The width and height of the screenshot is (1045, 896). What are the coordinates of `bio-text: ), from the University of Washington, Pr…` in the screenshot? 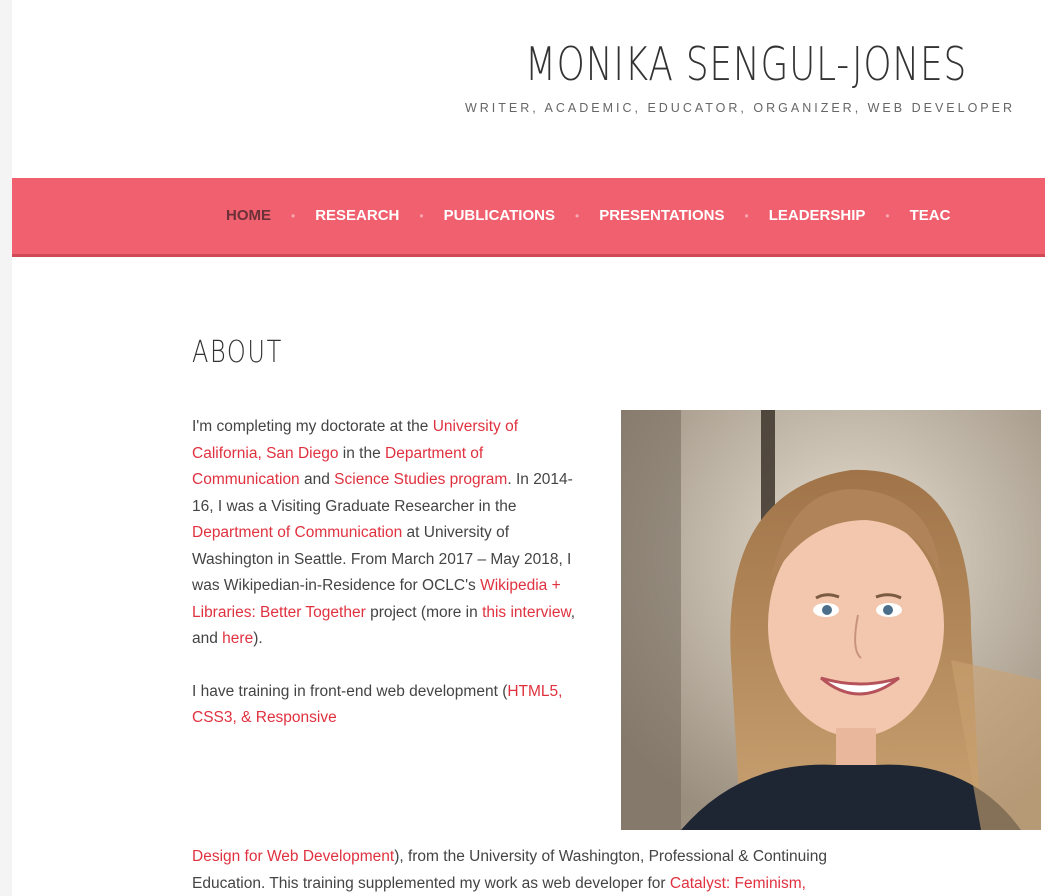 It's located at (610, 856).